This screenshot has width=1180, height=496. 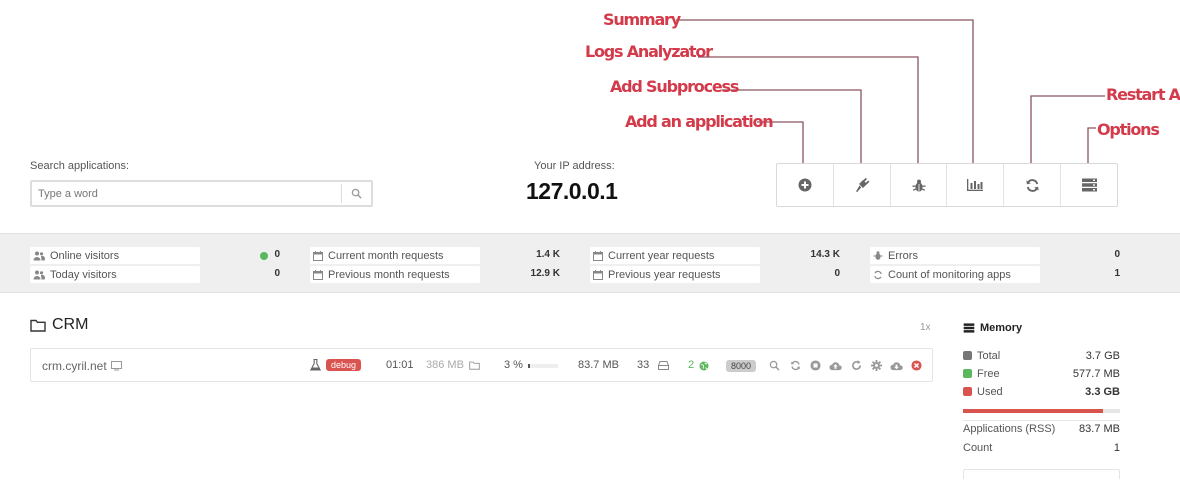 I want to click on restart-all-button, so click(x=1033, y=185).